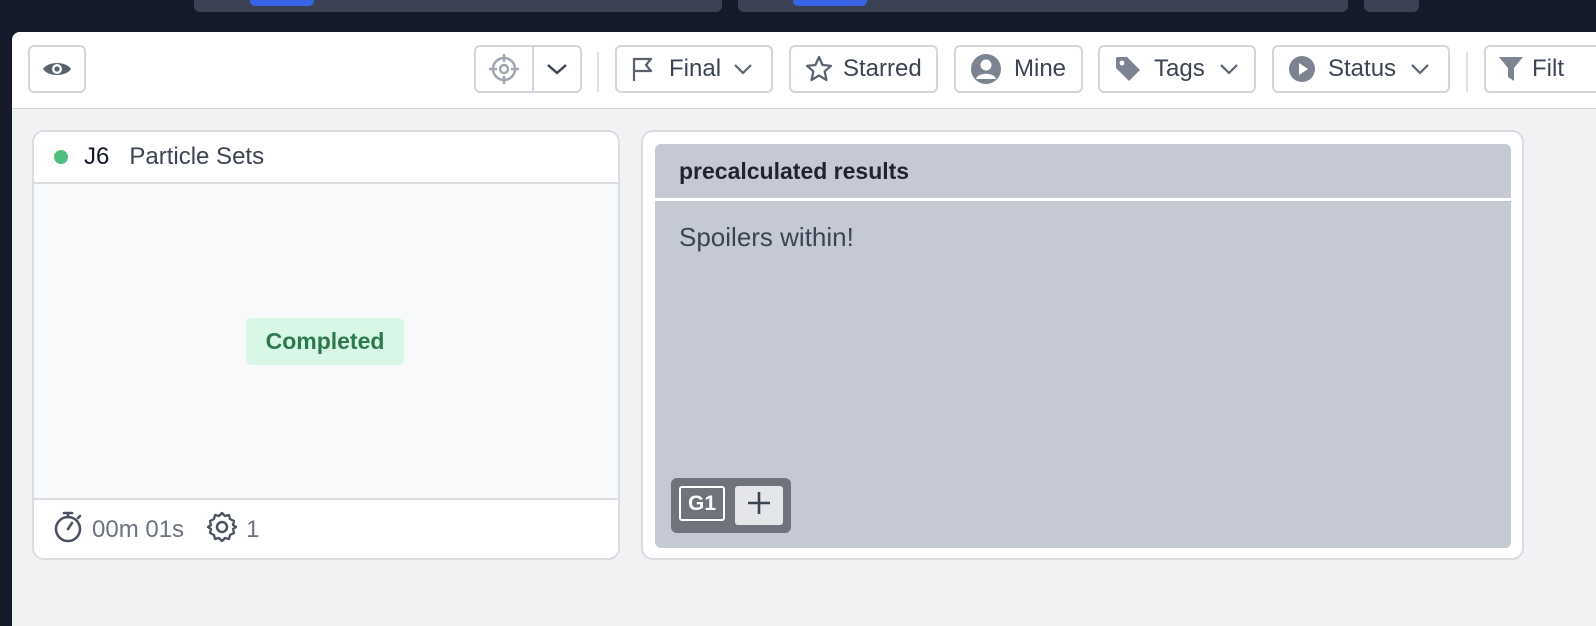 This screenshot has width=1596, height=626. I want to click on toolbar: Final Starred Mine Tags Status Filt, so click(804, 70).